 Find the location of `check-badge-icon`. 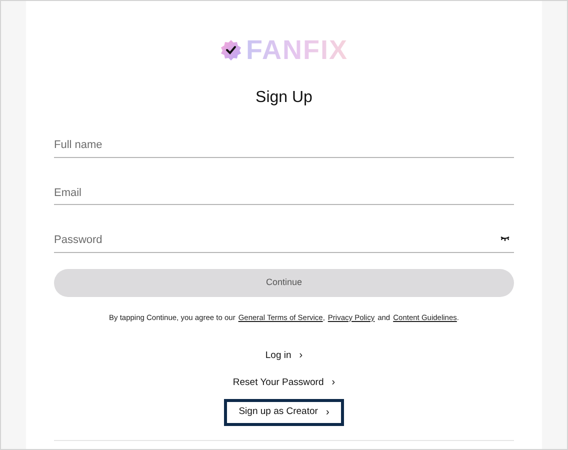

check-badge-icon is located at coordinates (231, 50).